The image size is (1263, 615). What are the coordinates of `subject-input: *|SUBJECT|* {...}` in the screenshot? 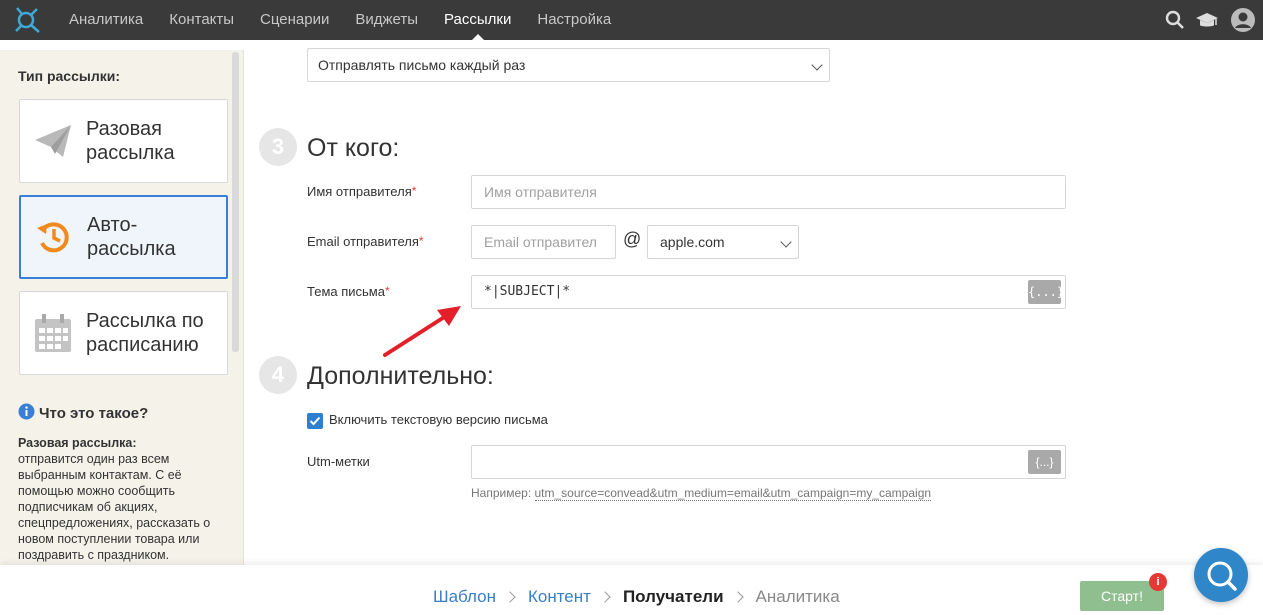 It's located at (768, 292).